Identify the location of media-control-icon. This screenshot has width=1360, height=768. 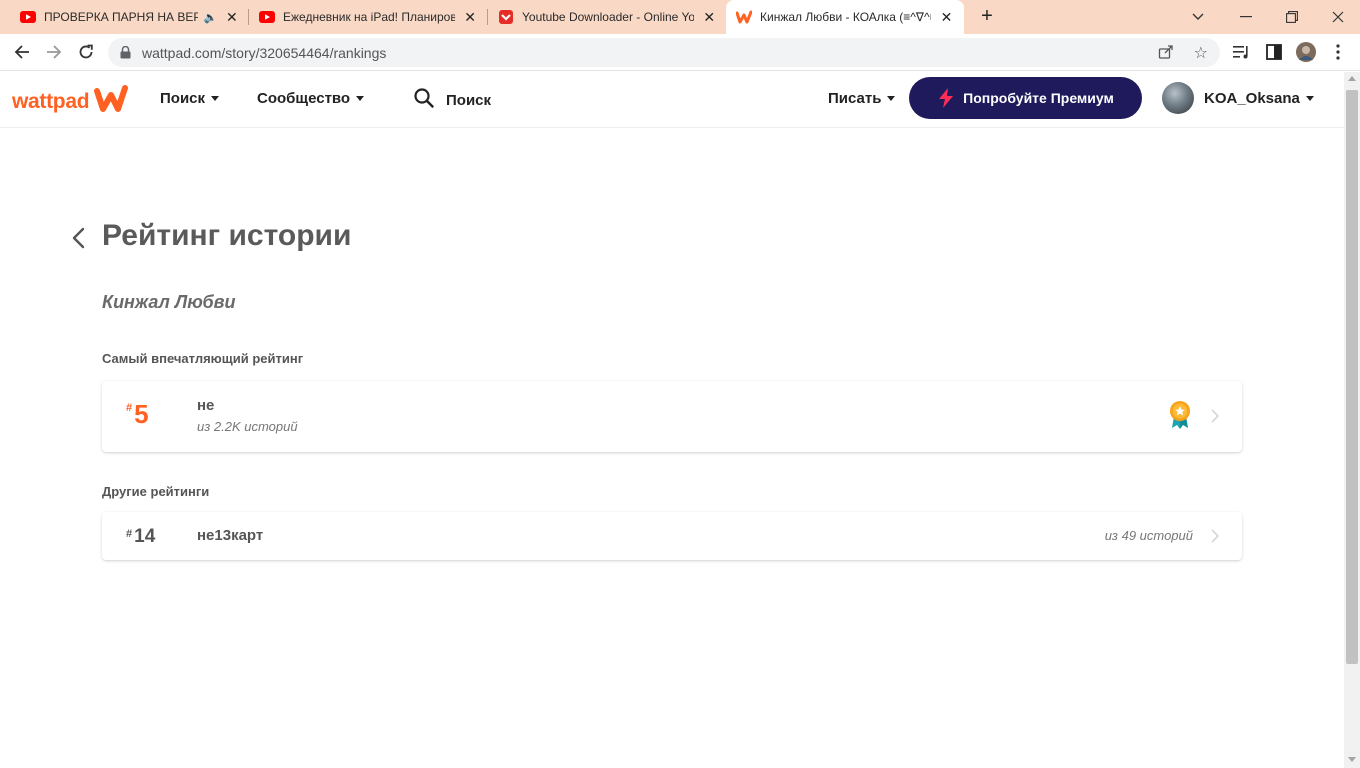
(1242, 52).